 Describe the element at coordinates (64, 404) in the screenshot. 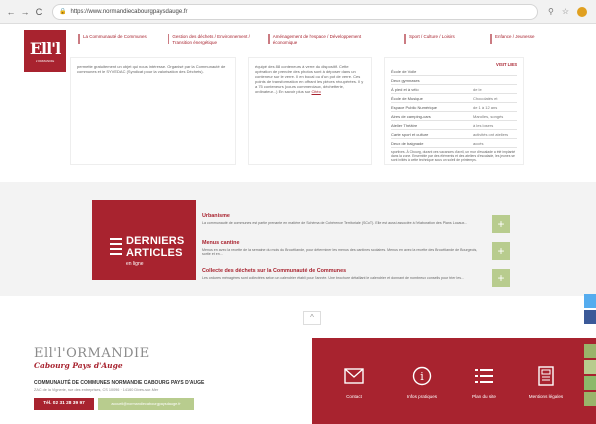

I see `phone-button: Tél. 02 31 28 39 97` at that location.